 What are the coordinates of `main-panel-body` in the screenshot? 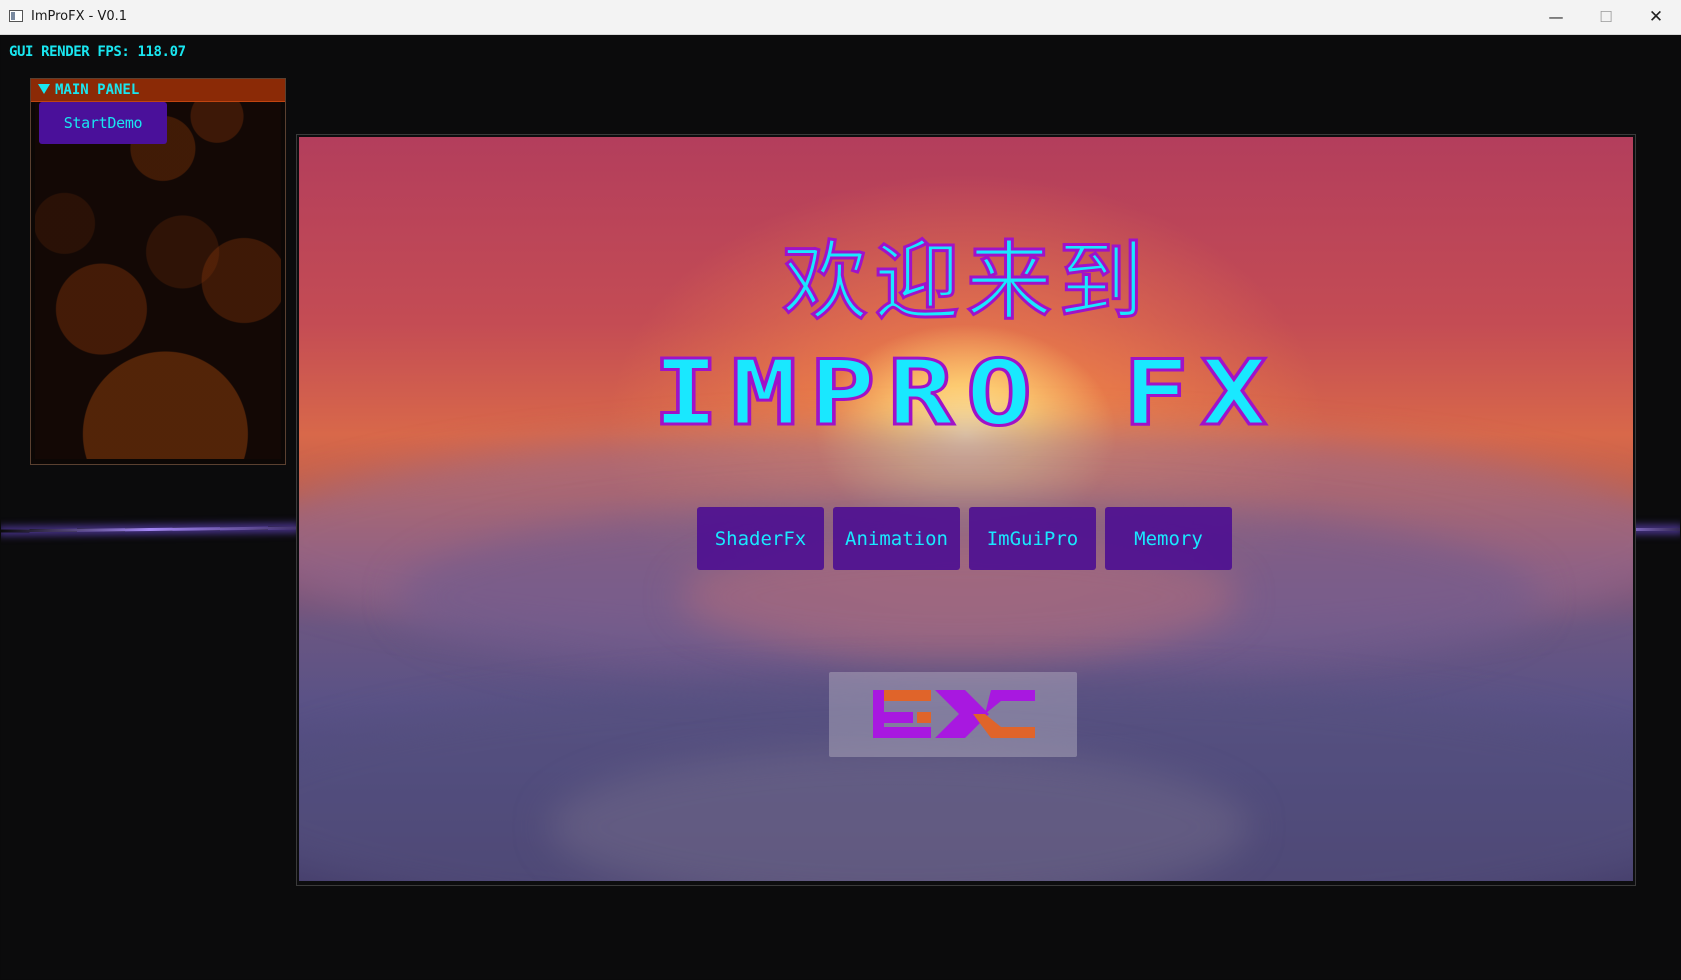 It's located at (158, 280).